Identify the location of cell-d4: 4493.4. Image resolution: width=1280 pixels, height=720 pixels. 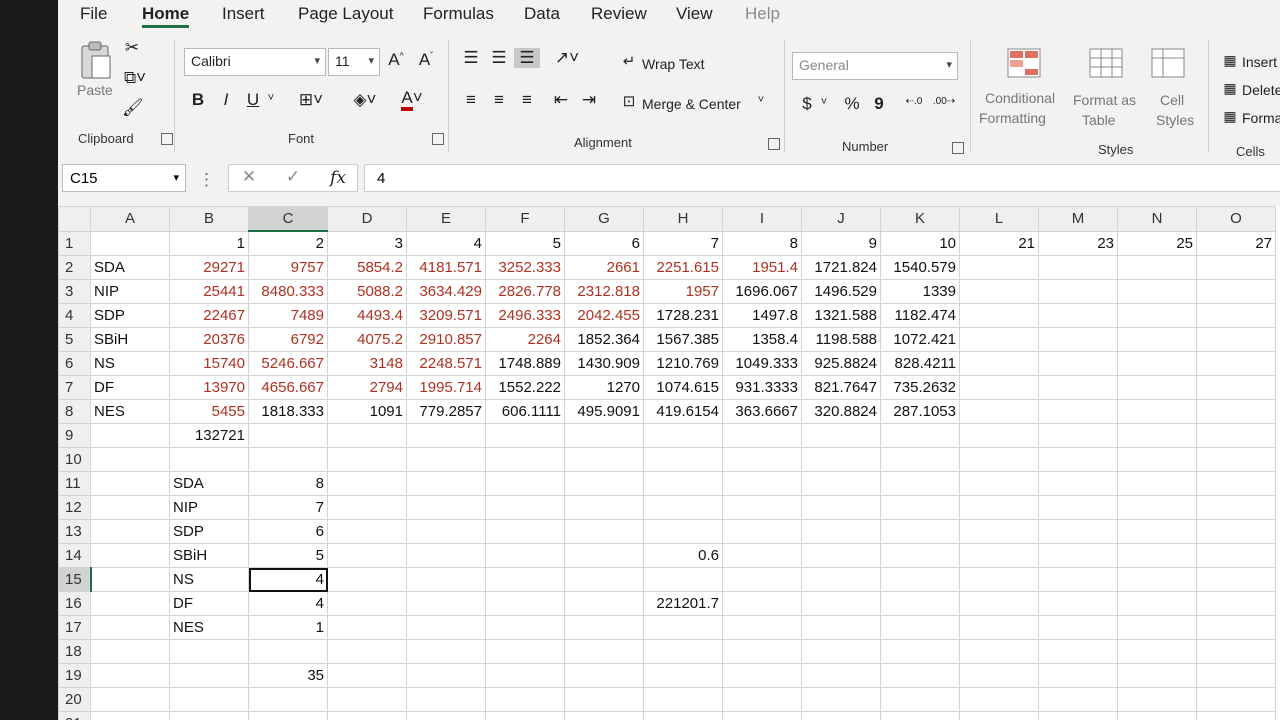
(367, 315).